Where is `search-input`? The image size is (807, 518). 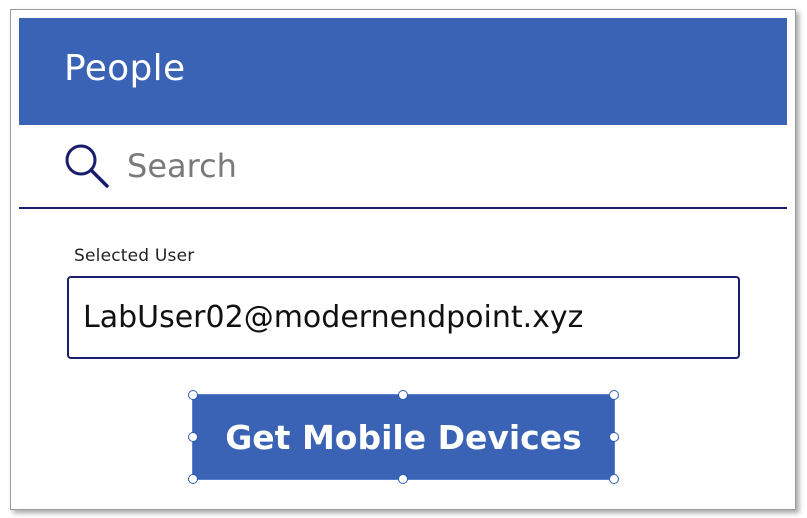 search-input is located at coordinates (443, 166).